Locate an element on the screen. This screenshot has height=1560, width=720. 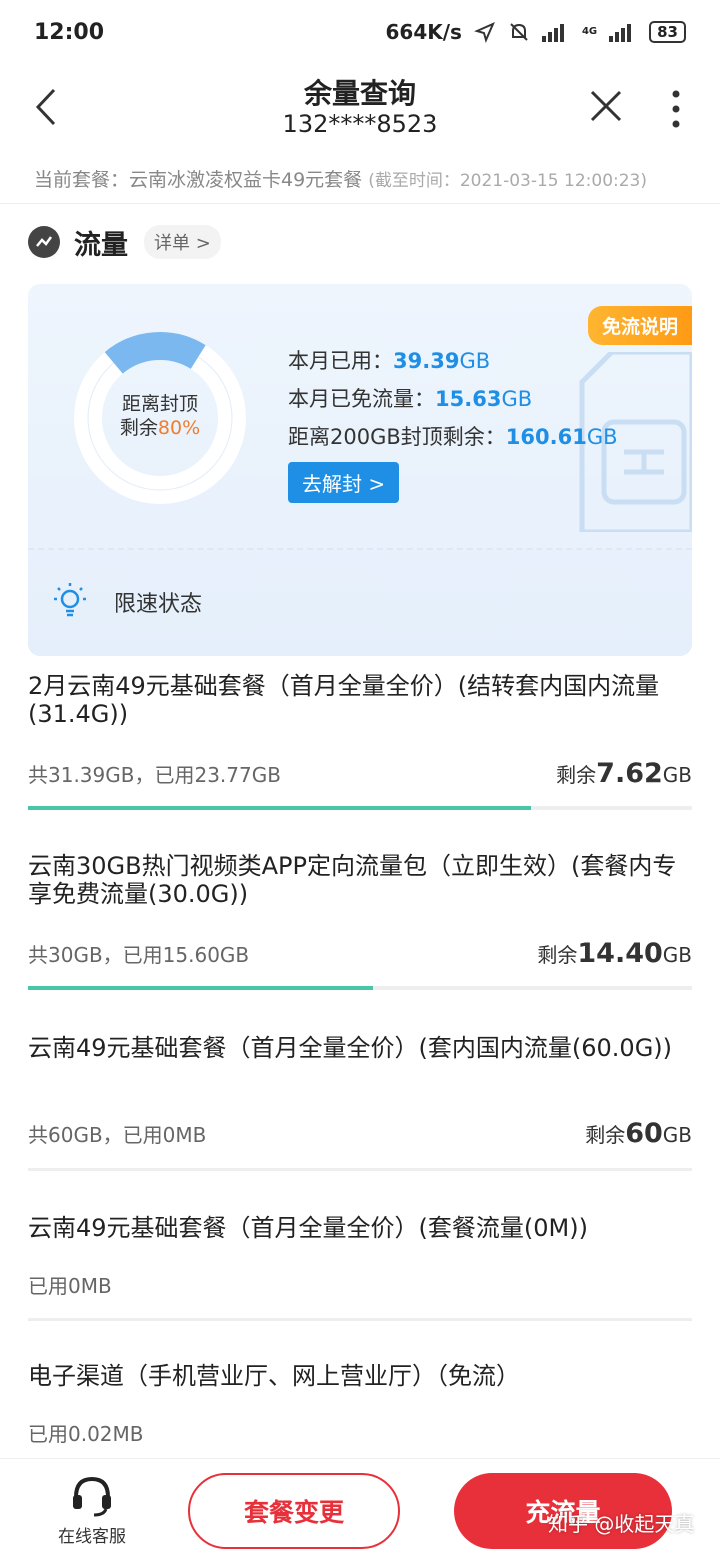
location-icon is located at coordinates (484, 32).